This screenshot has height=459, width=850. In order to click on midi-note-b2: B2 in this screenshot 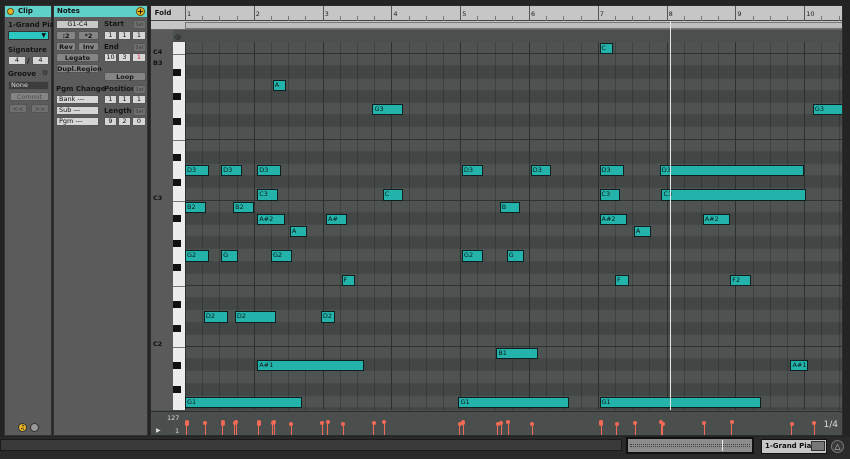, I will do `click(243, 207)`.